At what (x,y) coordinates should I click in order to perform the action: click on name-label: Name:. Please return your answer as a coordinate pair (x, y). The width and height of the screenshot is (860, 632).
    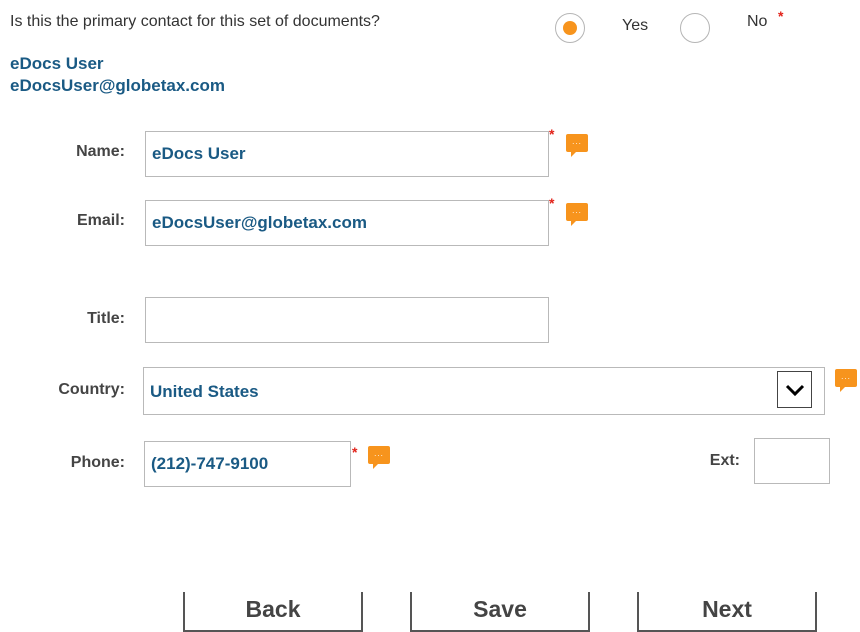
    Looking at the image, I should click on (100, 151).